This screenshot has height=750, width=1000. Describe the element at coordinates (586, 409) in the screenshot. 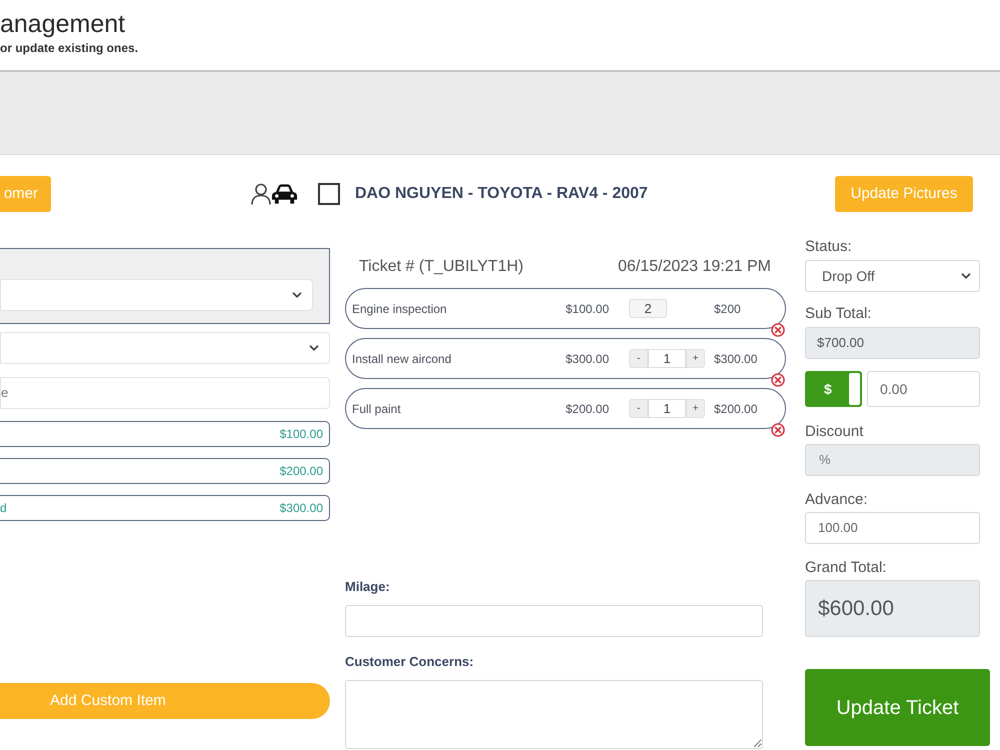

I see `item-price: $200.00` at that location.